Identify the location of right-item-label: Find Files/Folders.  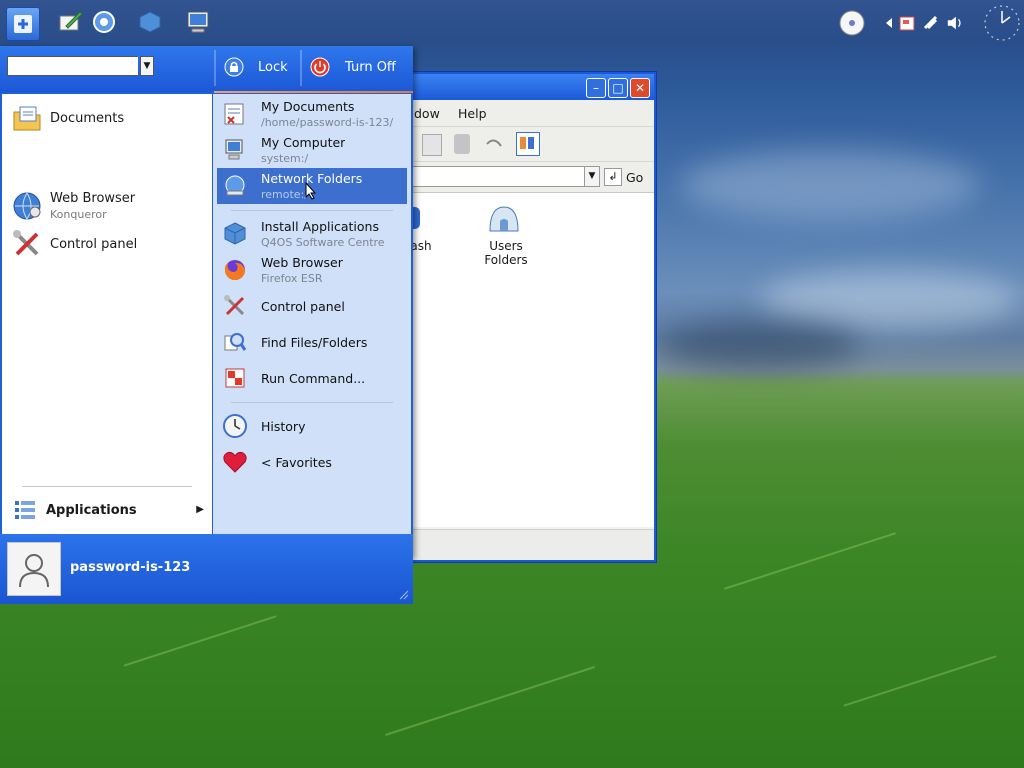
(314, 342).